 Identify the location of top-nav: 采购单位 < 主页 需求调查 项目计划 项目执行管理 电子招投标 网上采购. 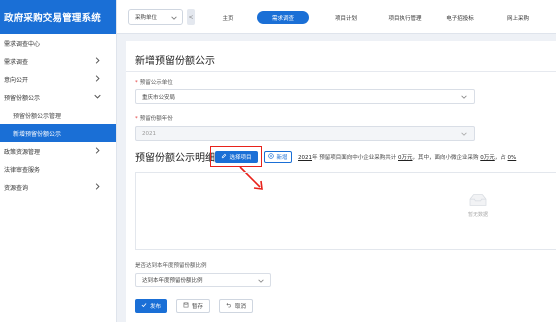
(336, 17).